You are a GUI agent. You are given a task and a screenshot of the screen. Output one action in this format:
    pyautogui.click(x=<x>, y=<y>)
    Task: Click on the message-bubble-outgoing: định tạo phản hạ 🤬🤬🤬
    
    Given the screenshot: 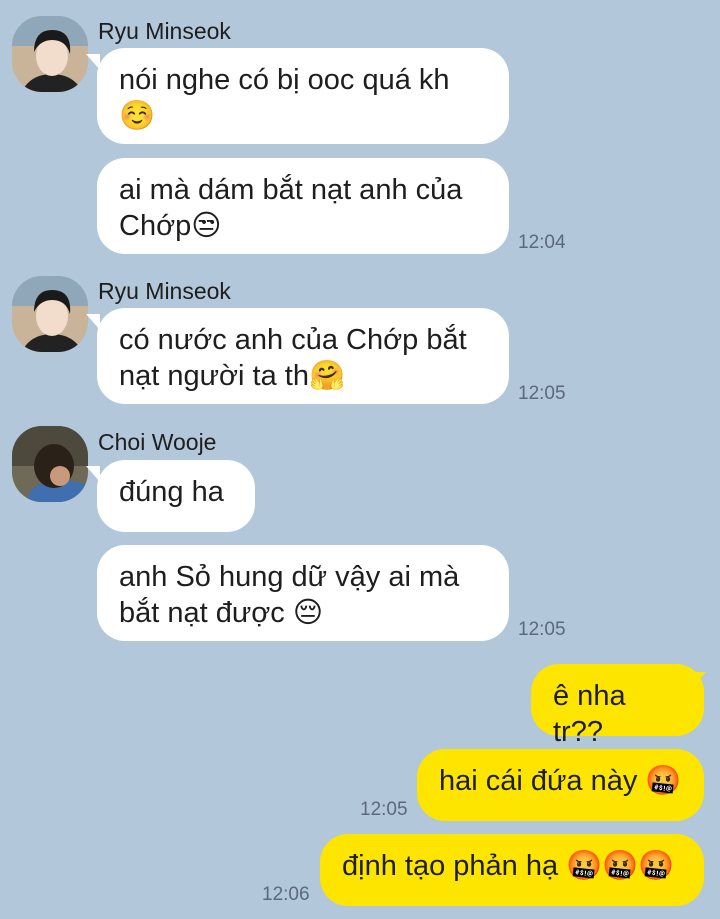 What is the action you would take?
    pyautogui.click(x=512, y=870)
    